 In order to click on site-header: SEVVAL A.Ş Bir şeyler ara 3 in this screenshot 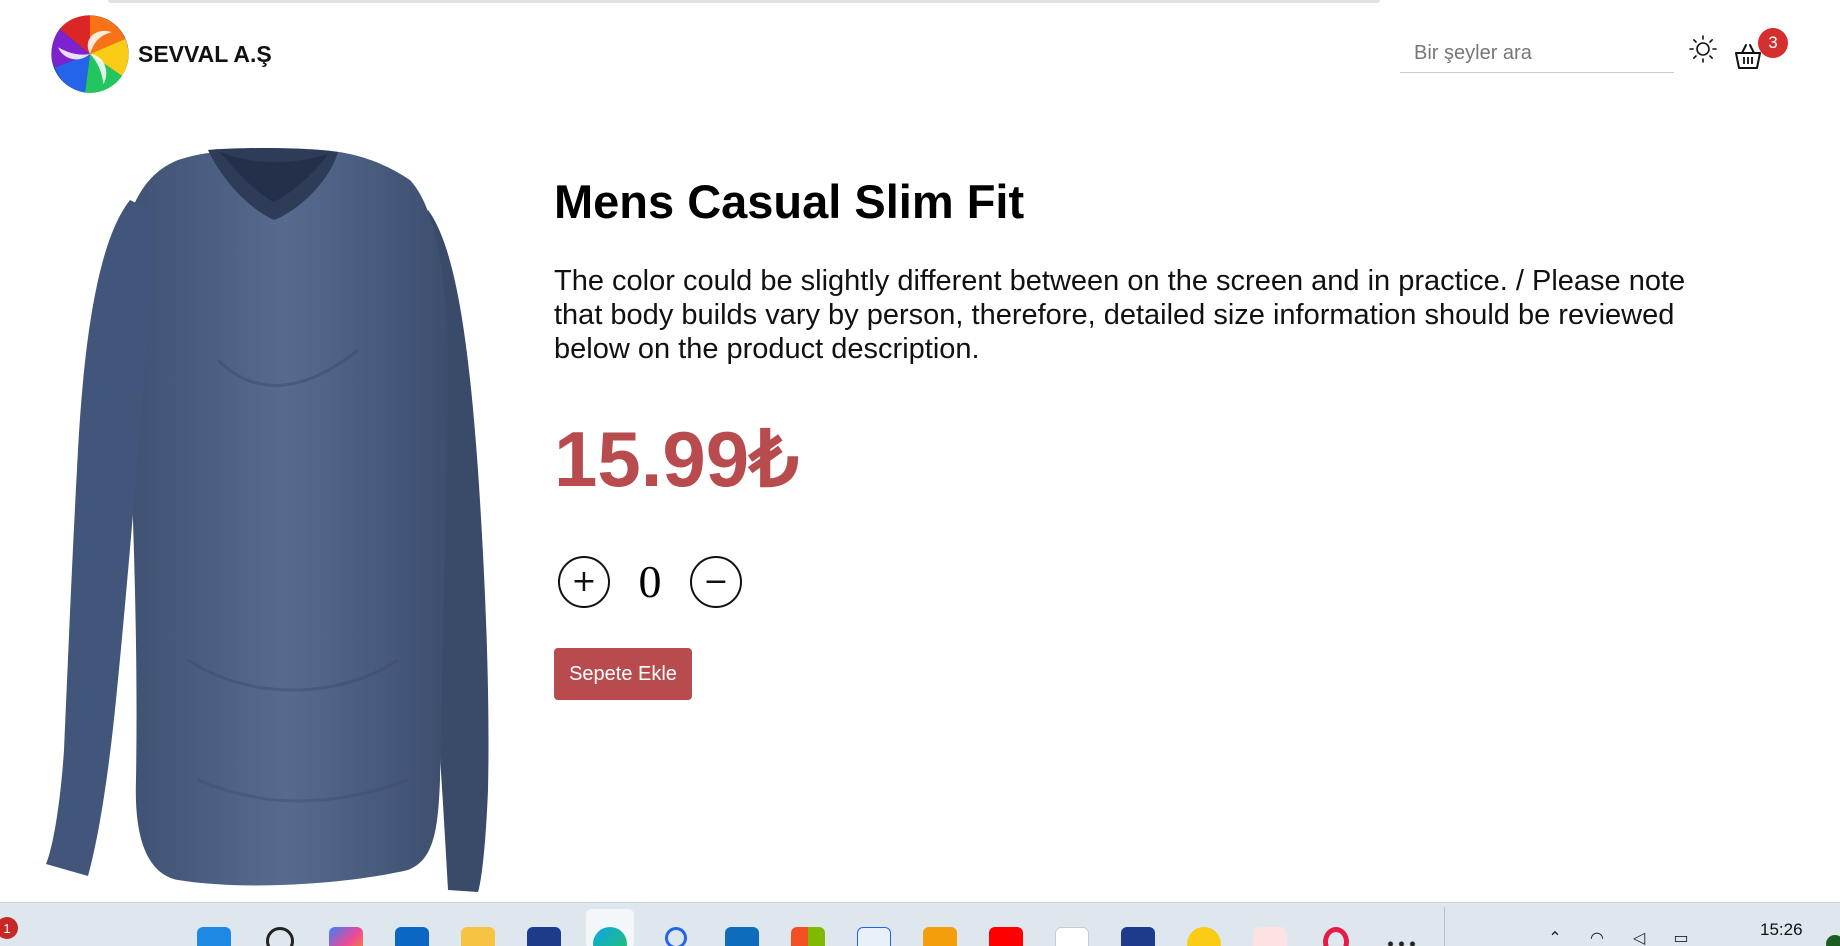, I will do `click(920, 52)`.